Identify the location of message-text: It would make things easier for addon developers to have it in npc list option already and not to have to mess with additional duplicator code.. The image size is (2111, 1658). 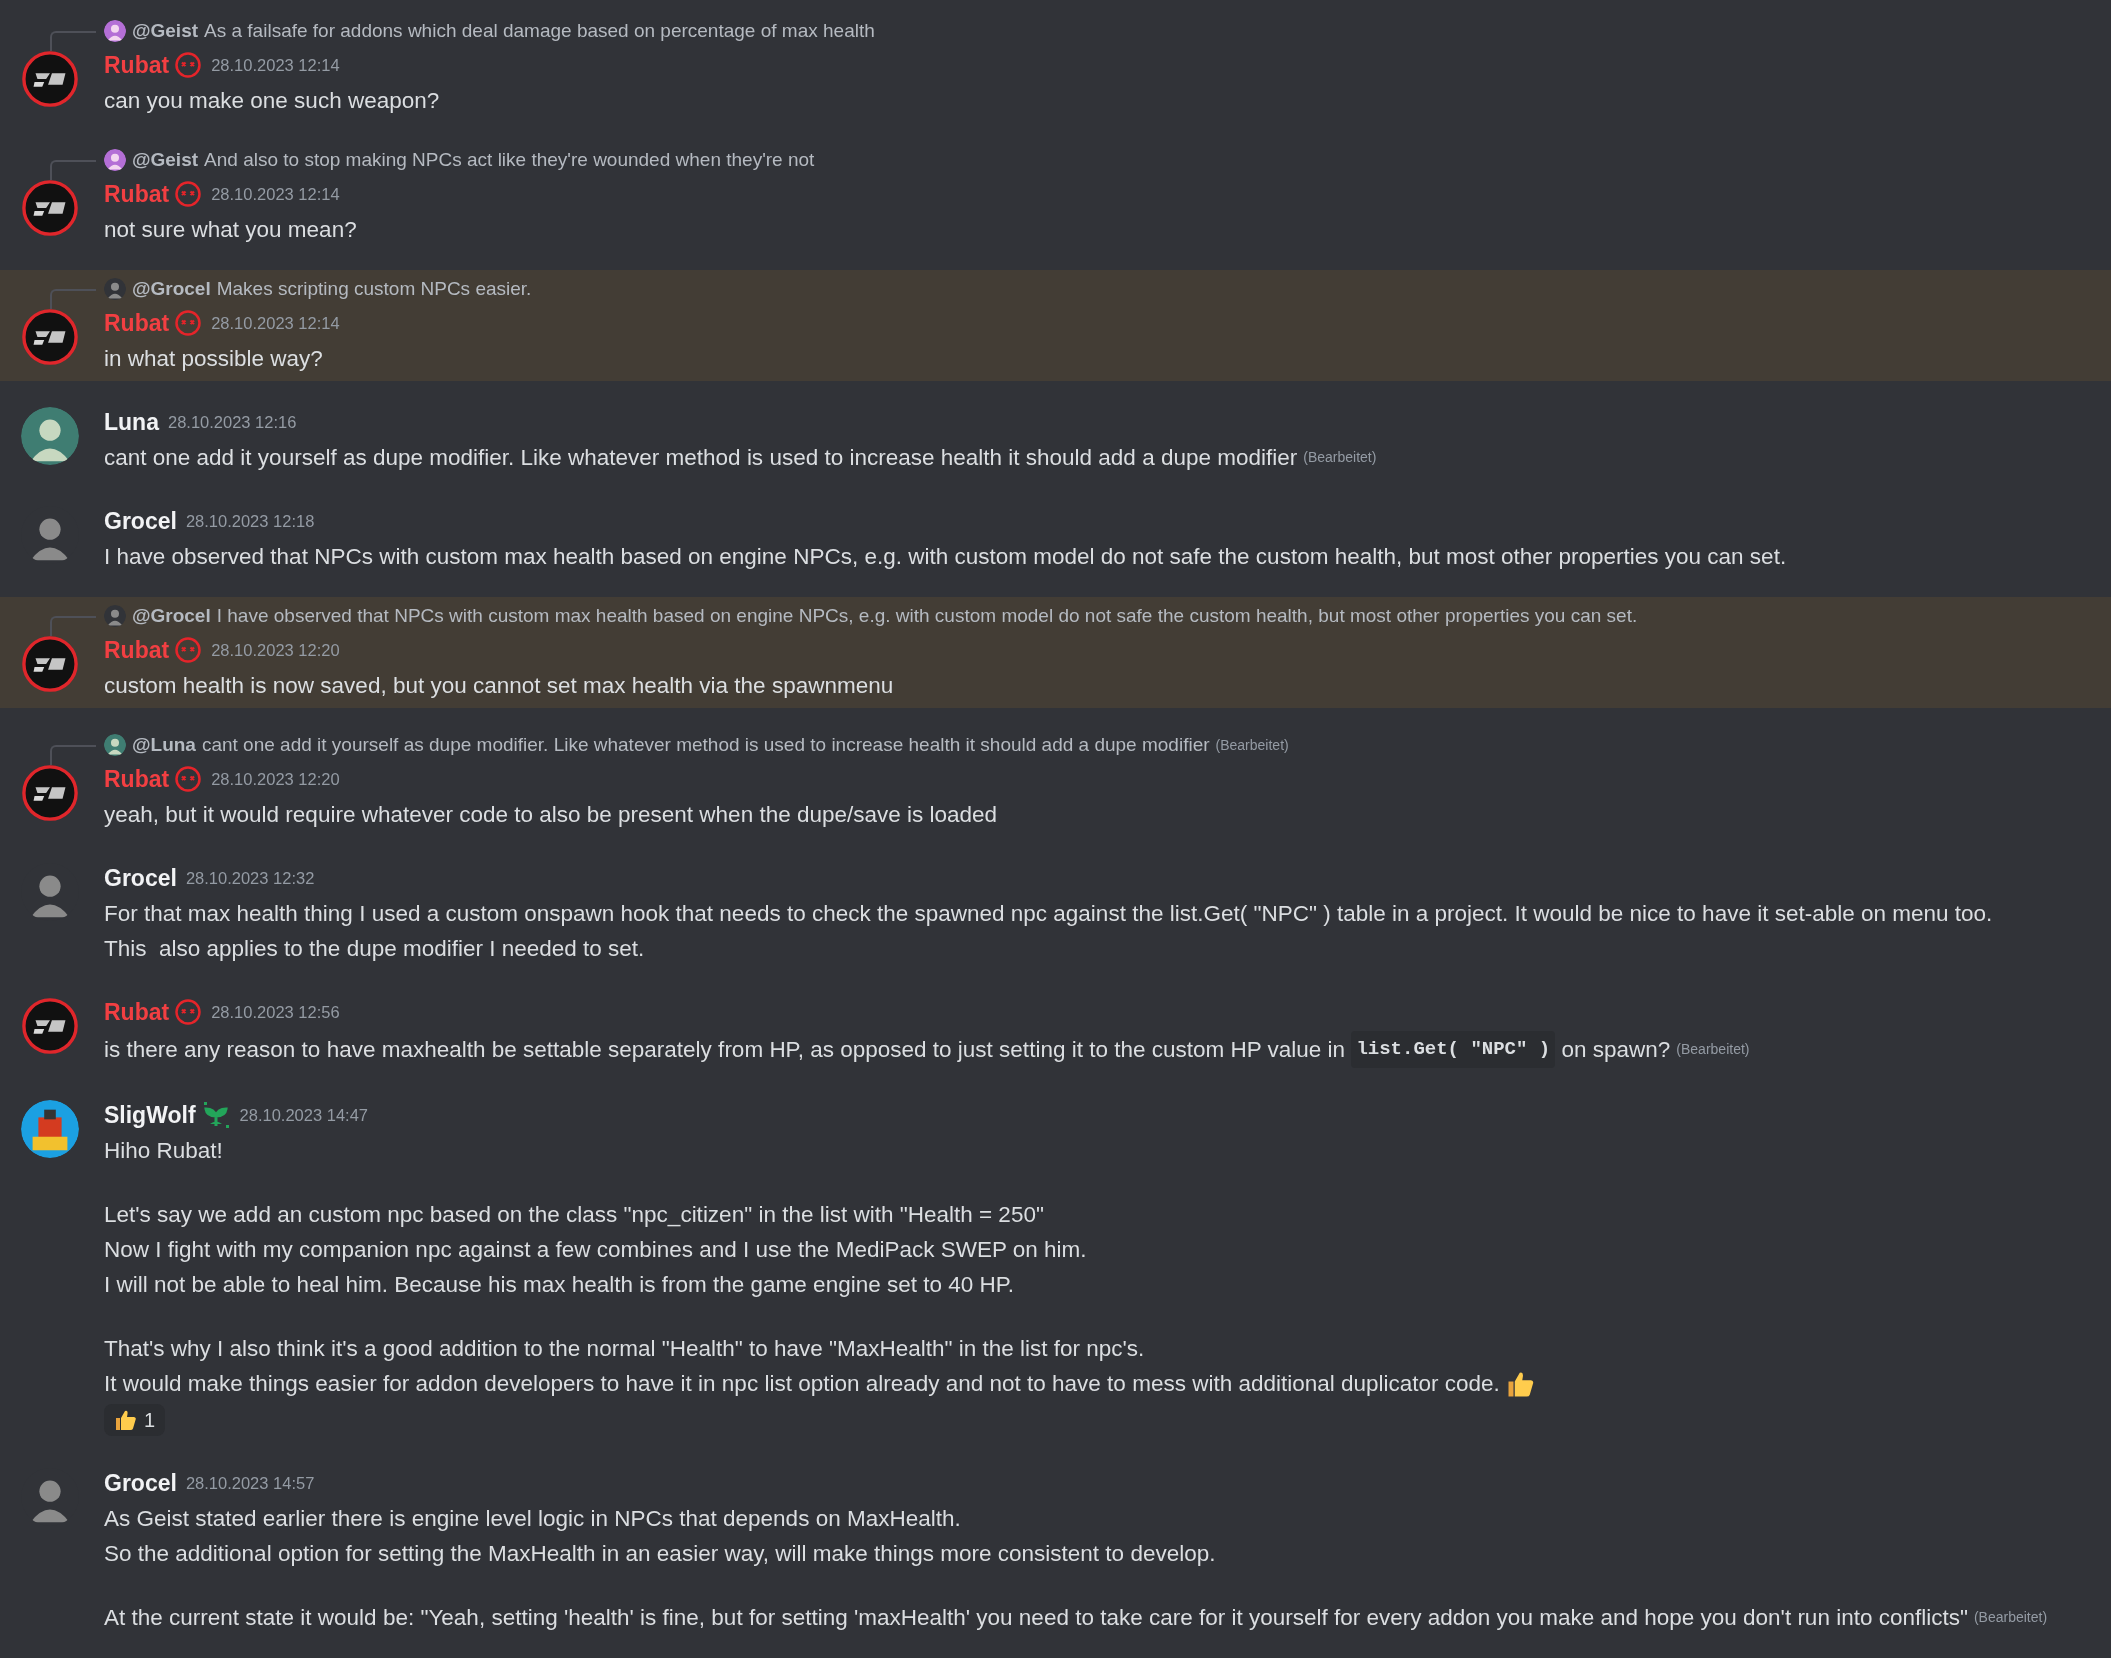
(802, 1384).